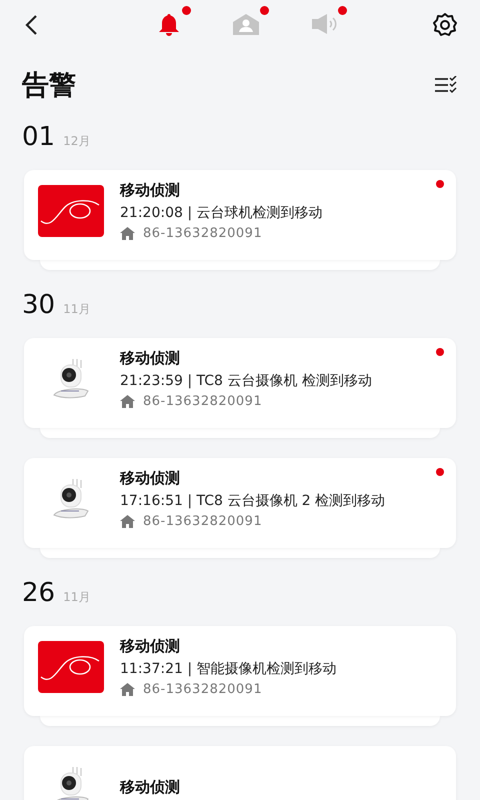 This screenshot has width=480, height=800. Describe the element at coordinates (49, 86) in the screenshot. I see `page-title: 告警` at that location.